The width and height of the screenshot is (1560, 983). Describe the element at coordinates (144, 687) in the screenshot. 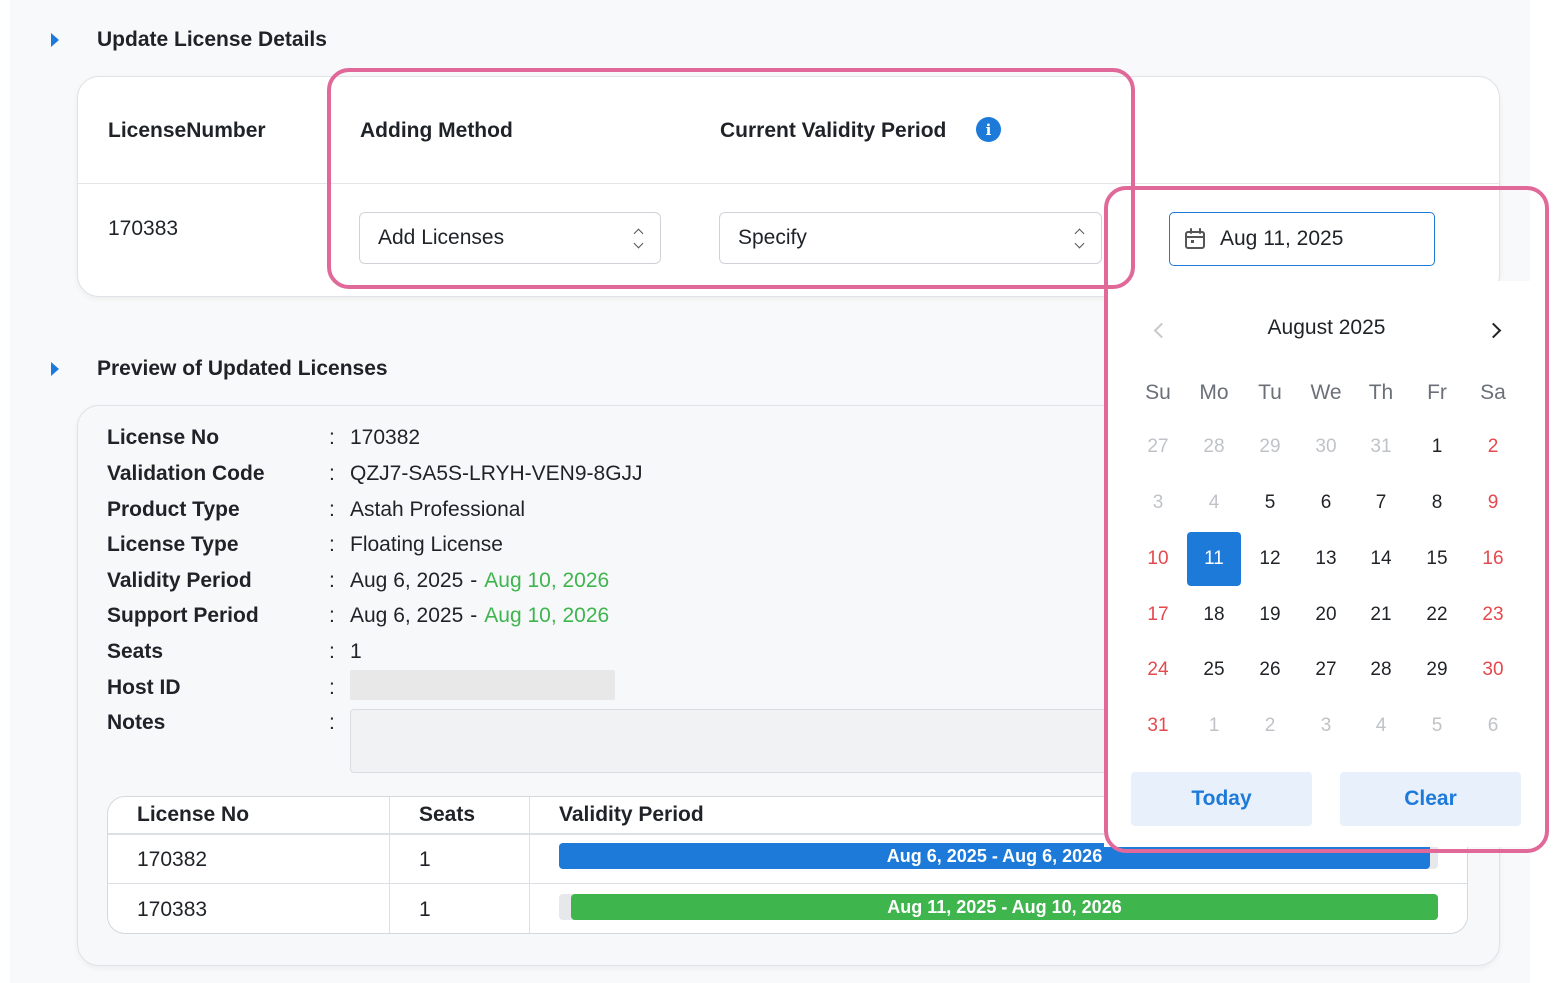

I see `detail-label-host-id: Host ID` at that location.